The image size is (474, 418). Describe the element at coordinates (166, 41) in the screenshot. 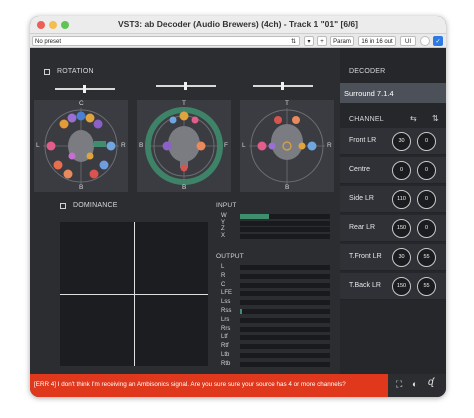

I see `preset-select: No preset ⇅` at that location.